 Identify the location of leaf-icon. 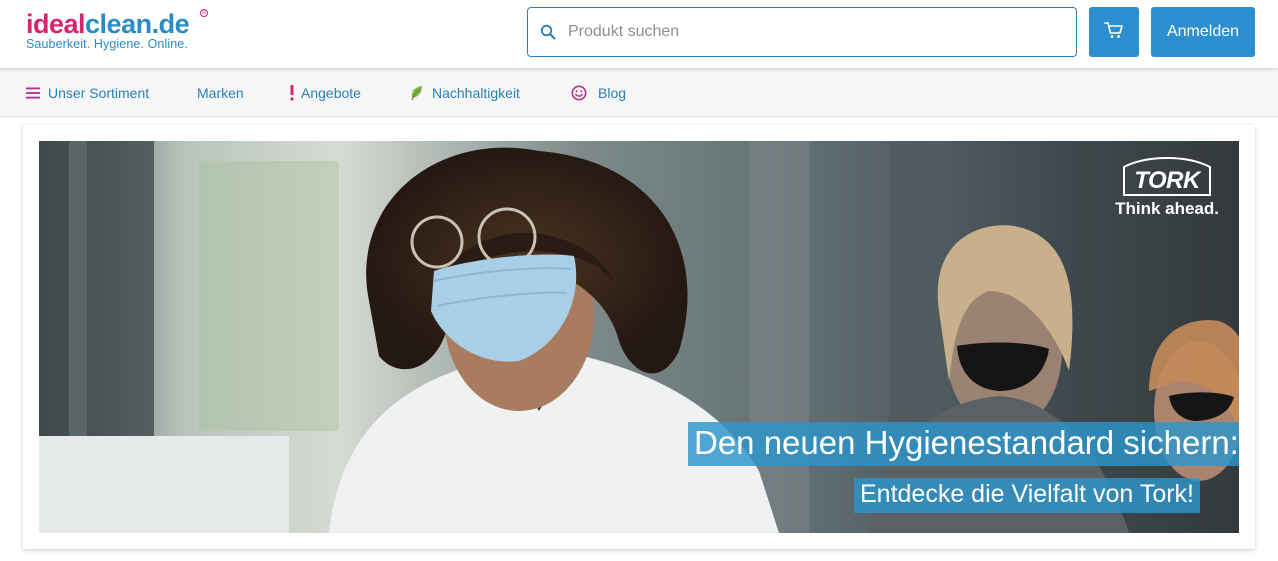
(417, 93).